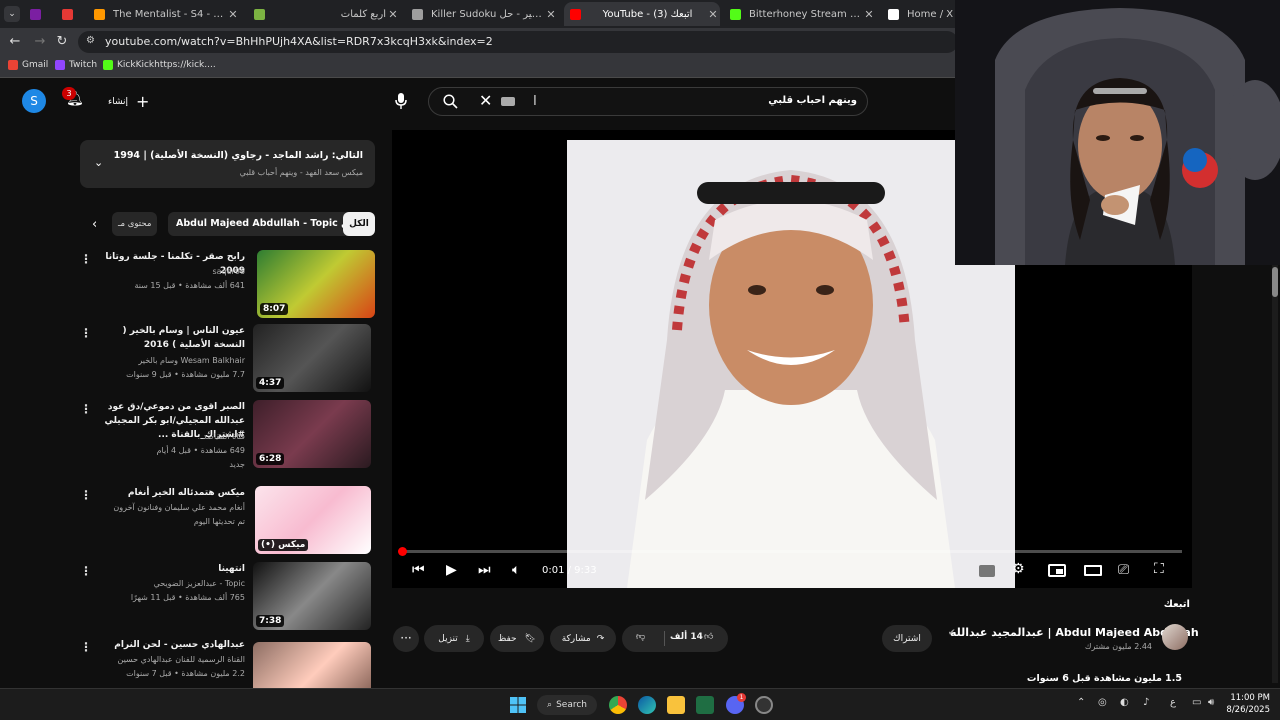 This screenshot has width=1280, height=720. What do you see at coordinates (1018, 569) in the screenshot?
I see `settings-gear-icon: ⚙` at bounding box center [1018, 569].